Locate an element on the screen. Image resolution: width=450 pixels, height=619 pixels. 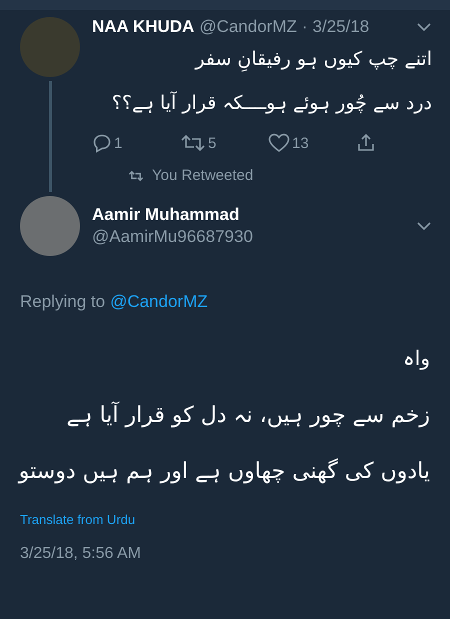
tweet-date: 3/25/18 is located at coordinates (341, 27).